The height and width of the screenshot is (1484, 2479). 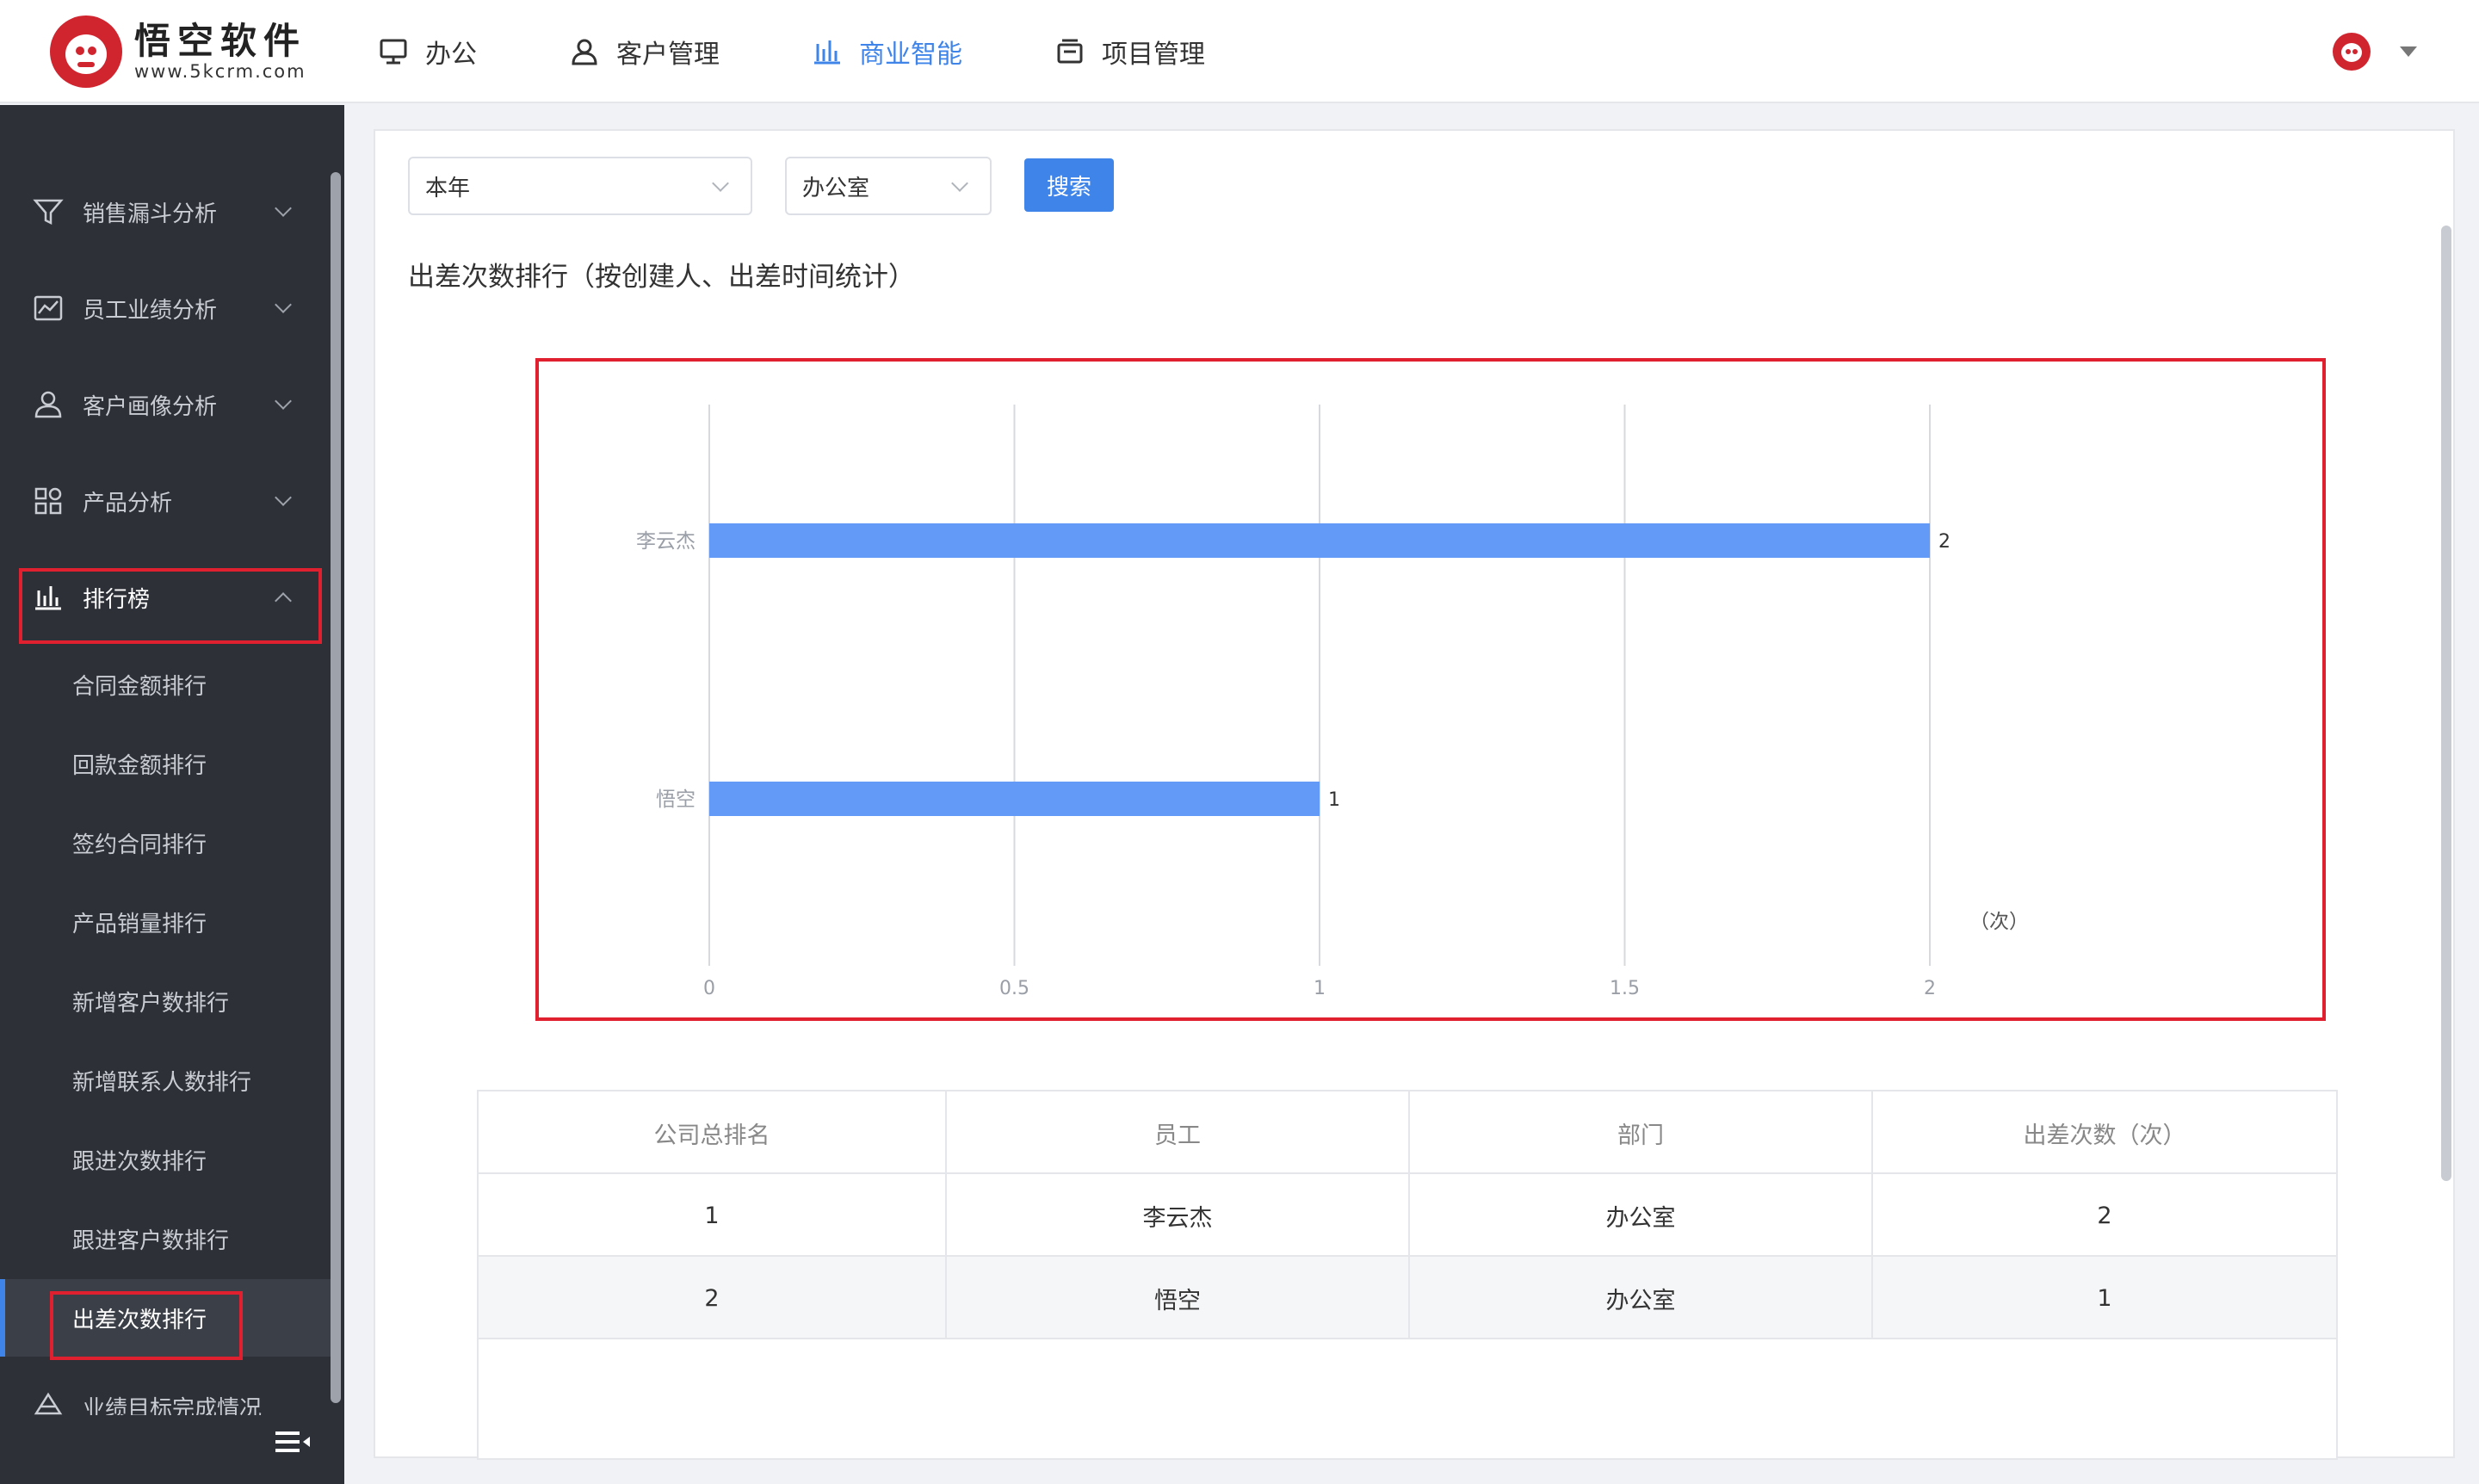 What do you see at coordinates (827, 52) in the screenshot?
I see `bar-chart-icon` at bounding box center [827, 52].